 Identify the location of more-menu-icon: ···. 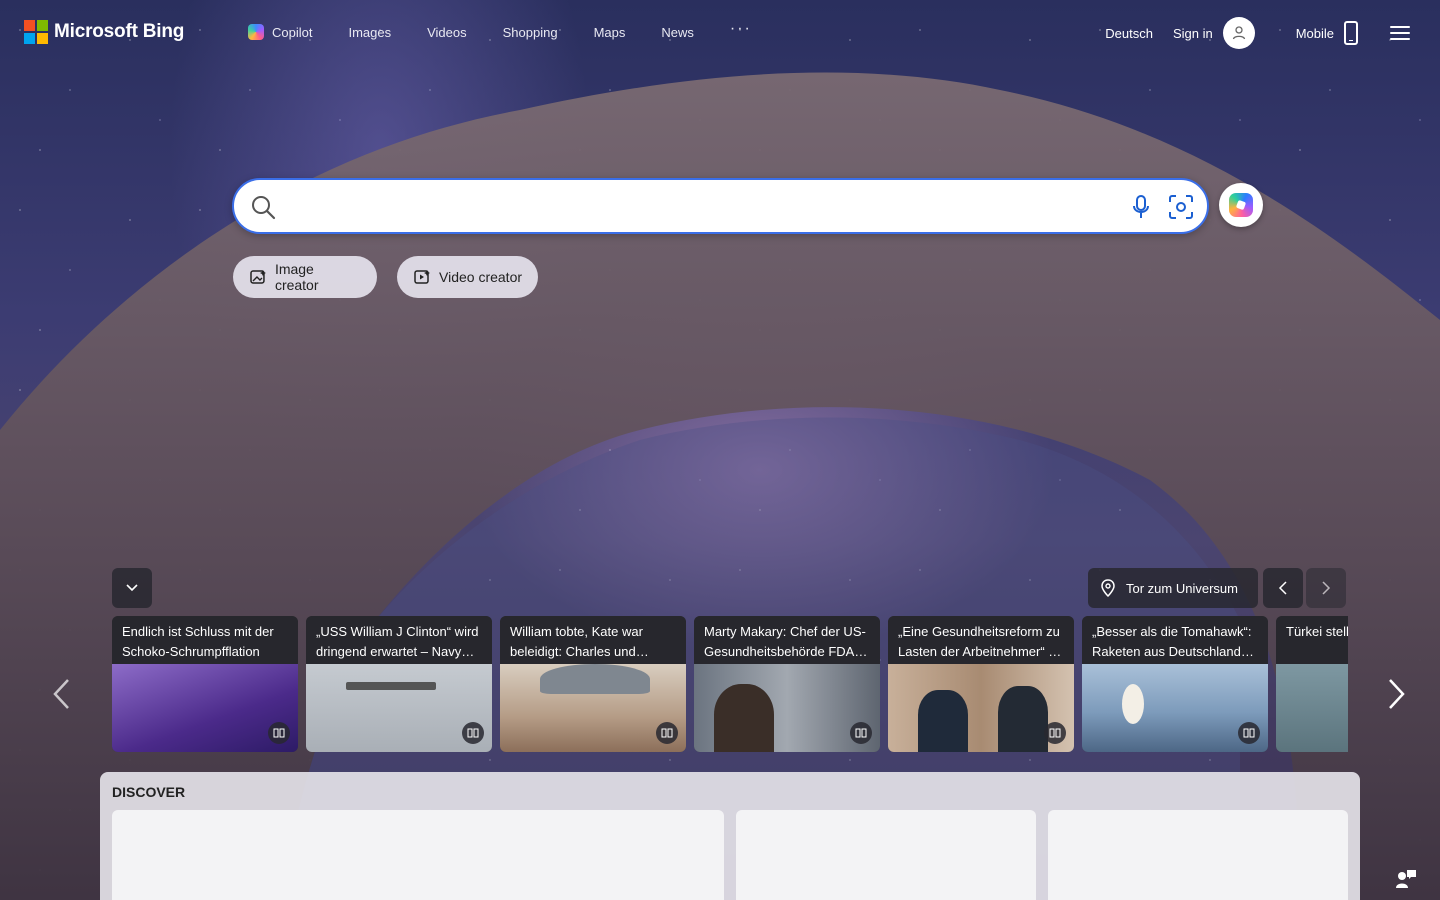
(741, 29).